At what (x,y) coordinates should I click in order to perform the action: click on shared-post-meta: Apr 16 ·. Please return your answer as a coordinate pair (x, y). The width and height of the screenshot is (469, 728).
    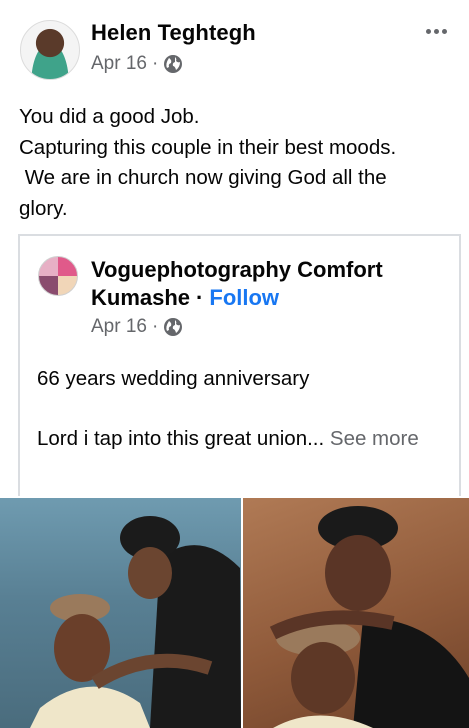
    Looking at the image, I should click on (137, 327).